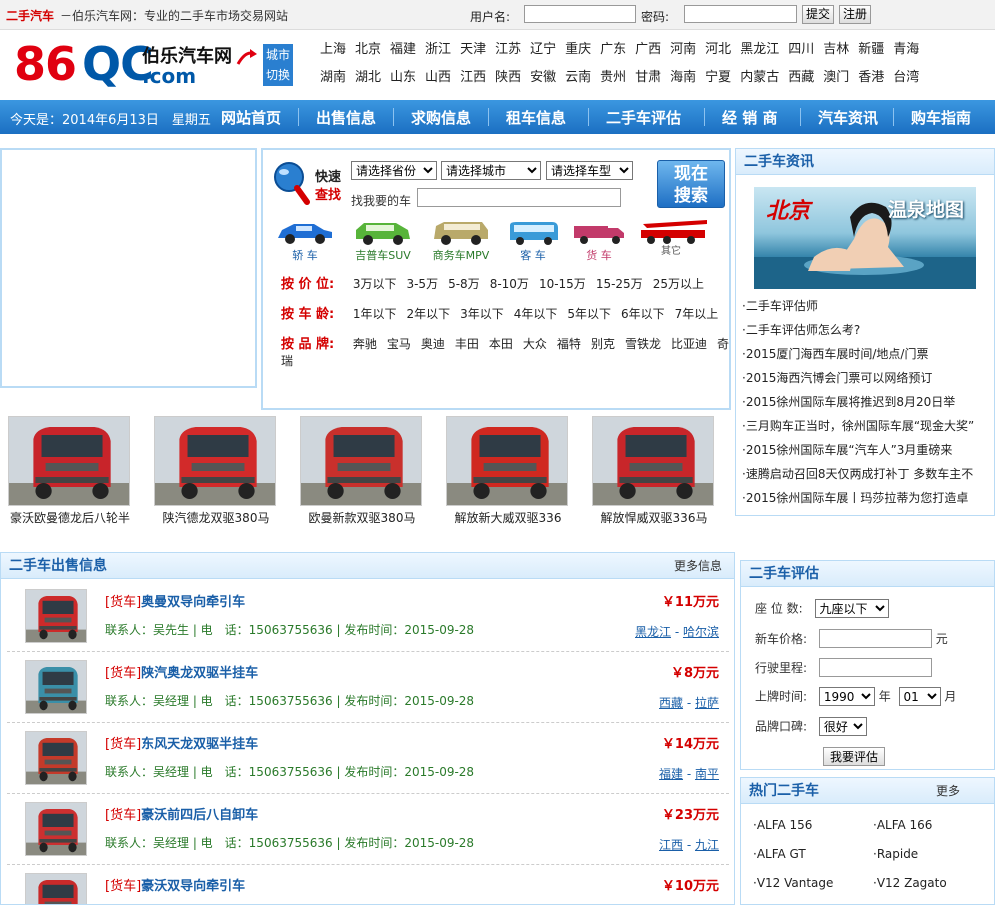 The image size is (995, 905). What do you see at coordinates (536, 117) in the screenshot?
I see `nav-item: 租车信息` at bounding box center [536, 117].